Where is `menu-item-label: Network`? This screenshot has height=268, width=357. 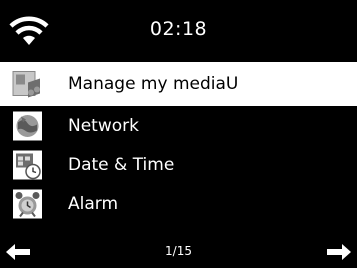
menu-item-label: Network is located at coordinates (103, 125).